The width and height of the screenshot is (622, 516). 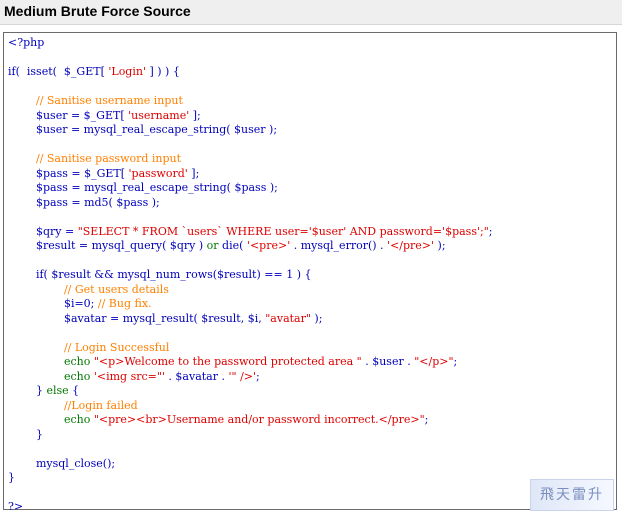 What do you see at coordinates (124, 303) in the screenshot?
I see `code-token: // Bug fix.` at bounding box center [124, 303].